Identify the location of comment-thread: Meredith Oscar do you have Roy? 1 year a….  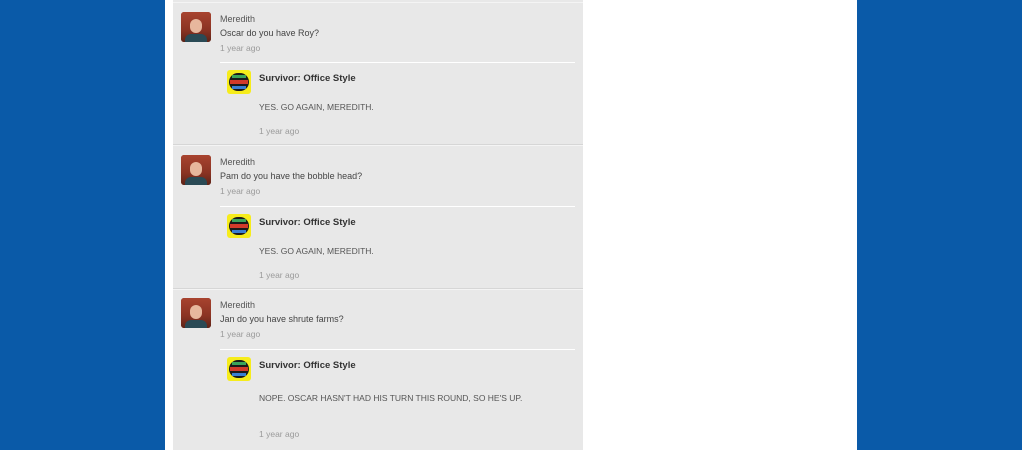
(378, 73).